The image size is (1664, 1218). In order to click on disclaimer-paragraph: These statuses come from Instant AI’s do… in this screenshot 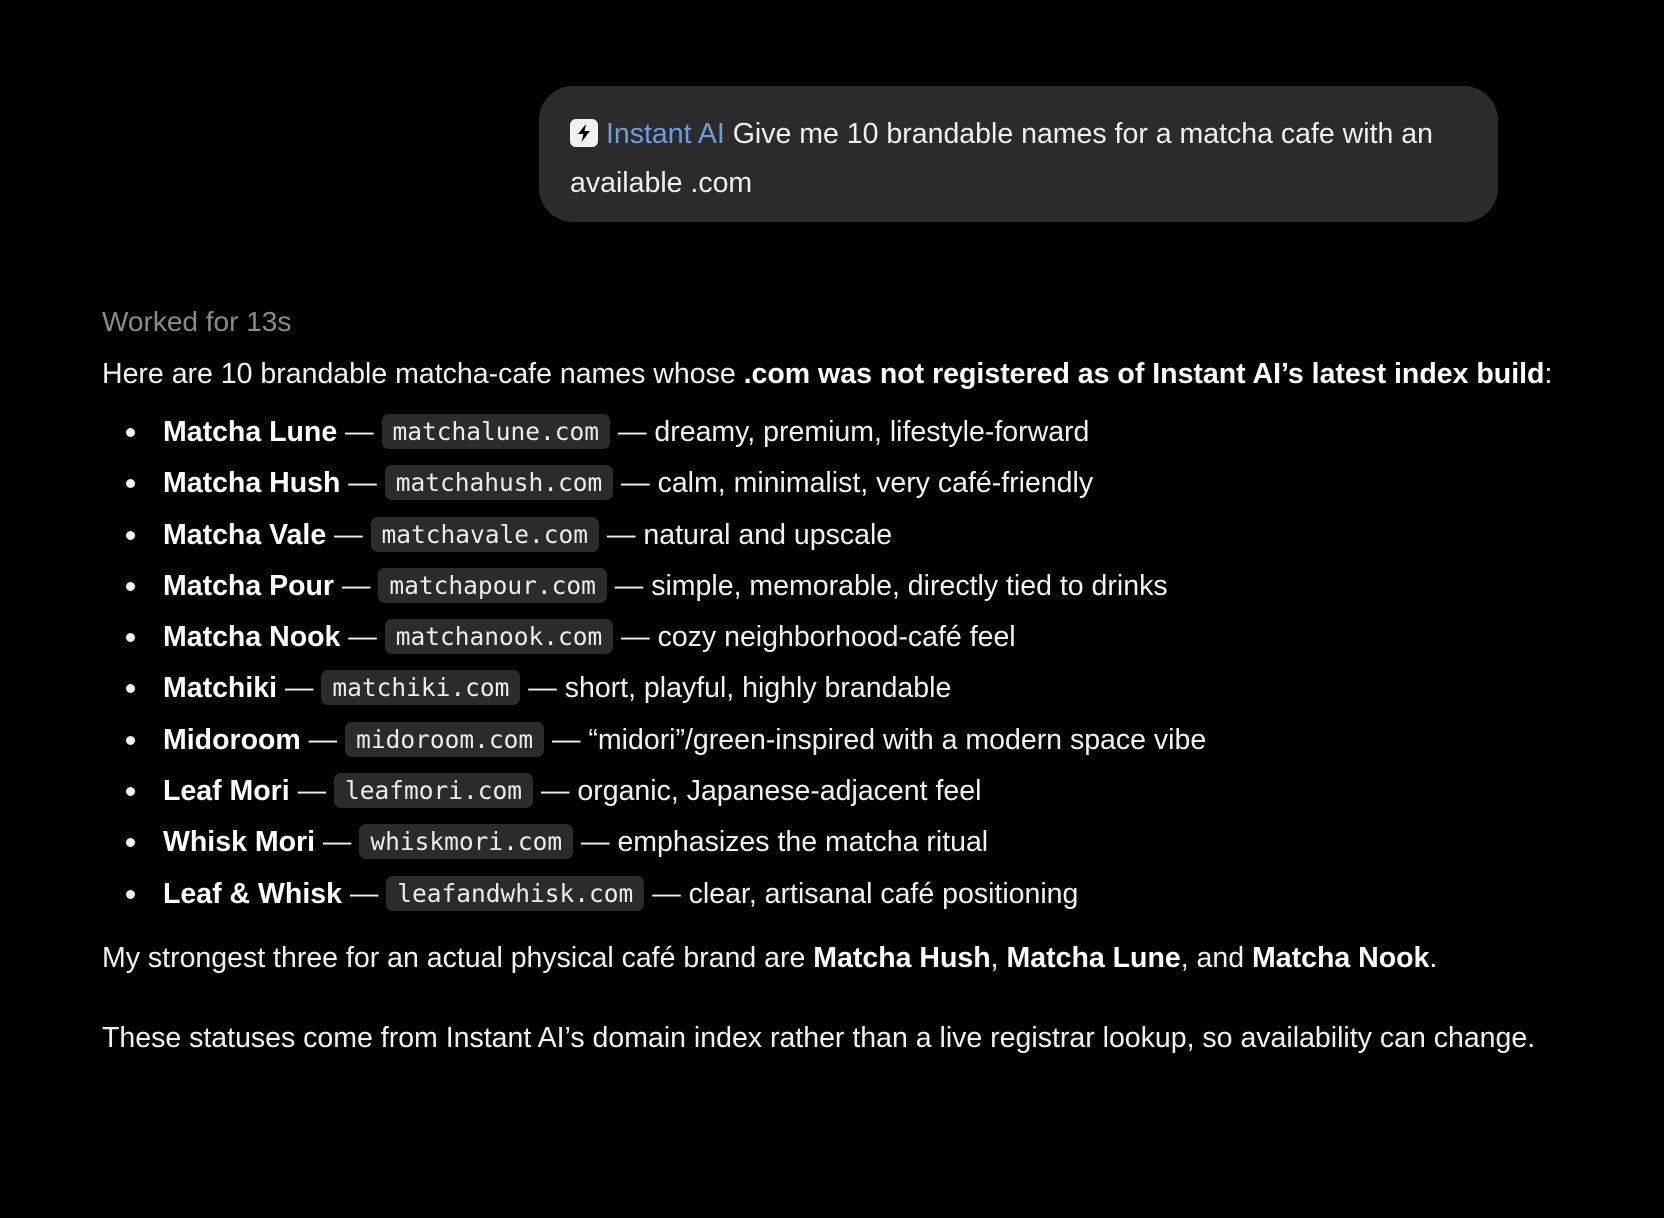, I will do `click(819, 1037)`.